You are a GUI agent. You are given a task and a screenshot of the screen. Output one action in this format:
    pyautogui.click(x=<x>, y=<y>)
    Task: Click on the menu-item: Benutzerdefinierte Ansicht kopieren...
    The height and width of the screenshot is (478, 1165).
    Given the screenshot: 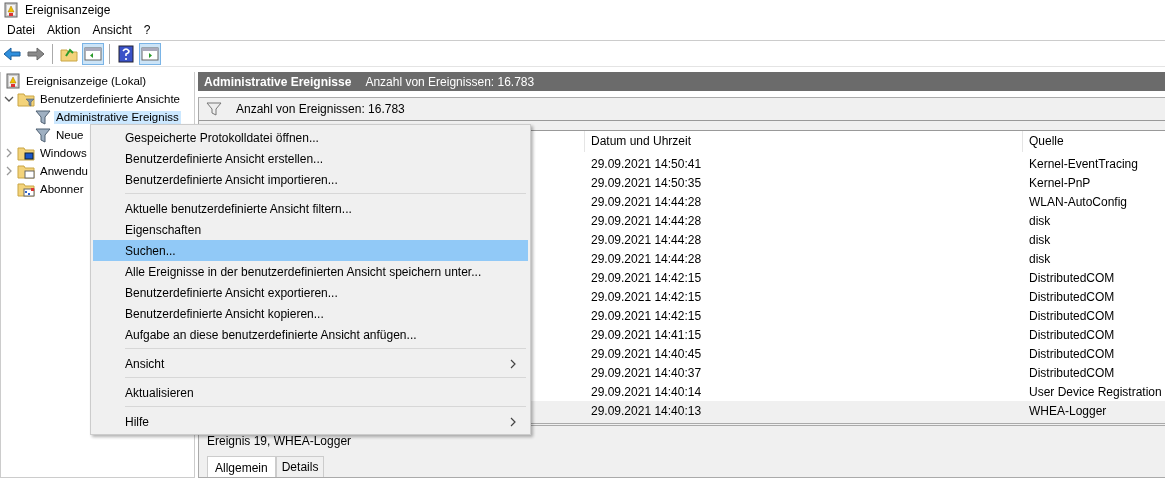 What is the action you would take?
    pyautogui.click(x=310, y=313)
    